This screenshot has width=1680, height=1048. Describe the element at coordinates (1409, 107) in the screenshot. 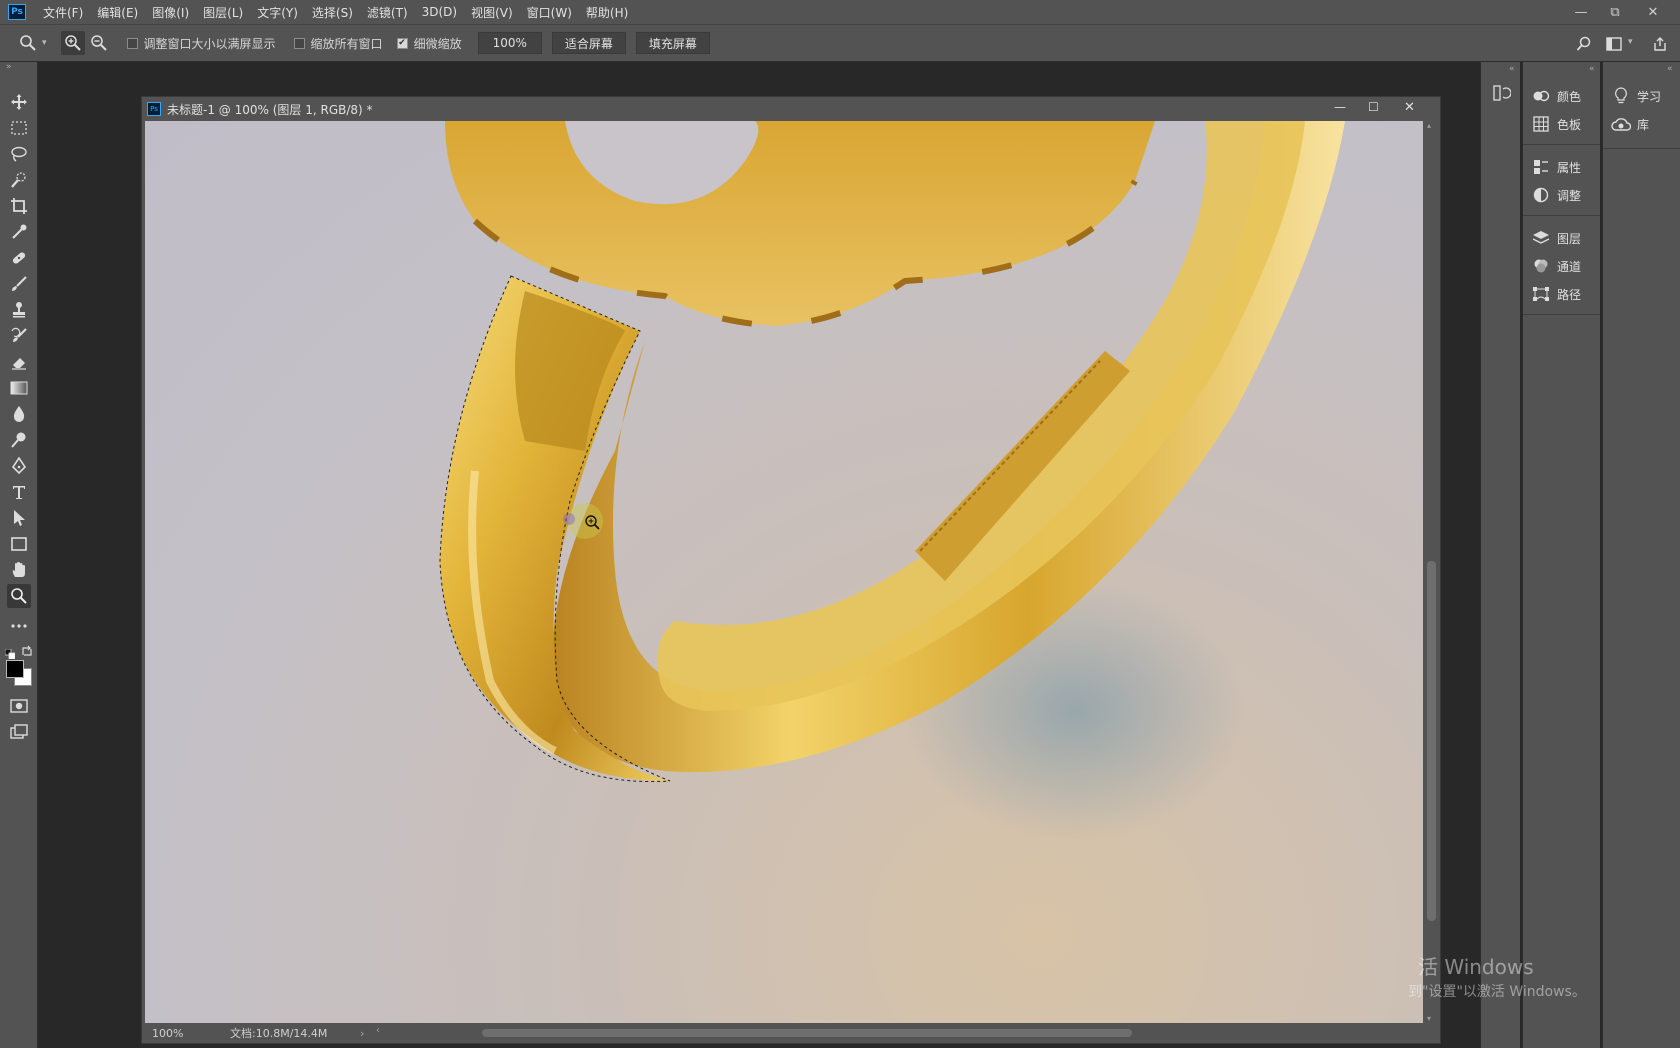

I see `doc-close-button: ✕` at that location.